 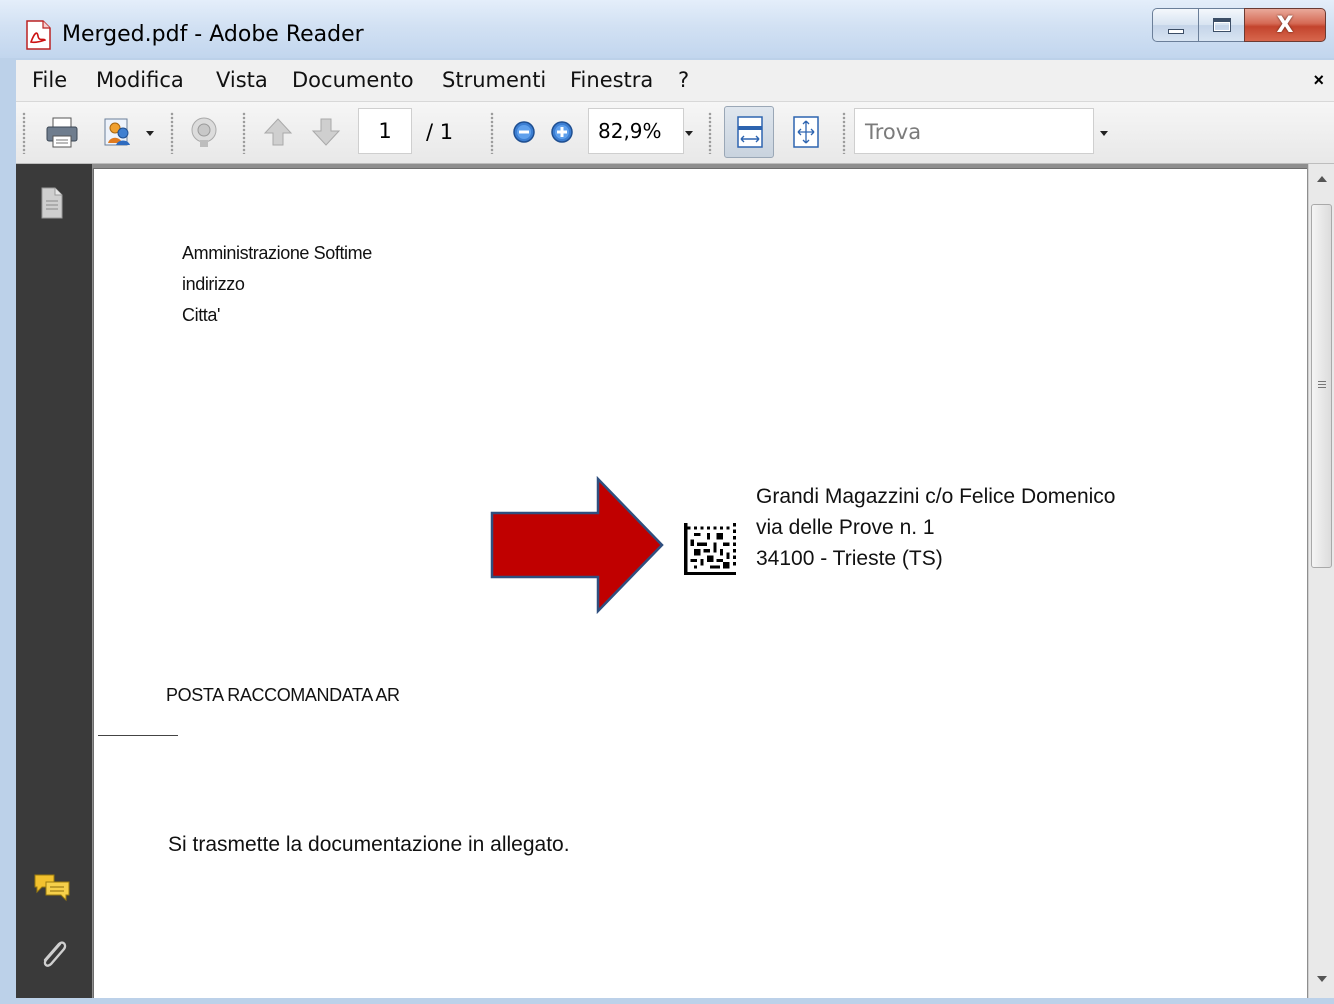 I want to click on maximize-button, so click(x=1221, y=25).